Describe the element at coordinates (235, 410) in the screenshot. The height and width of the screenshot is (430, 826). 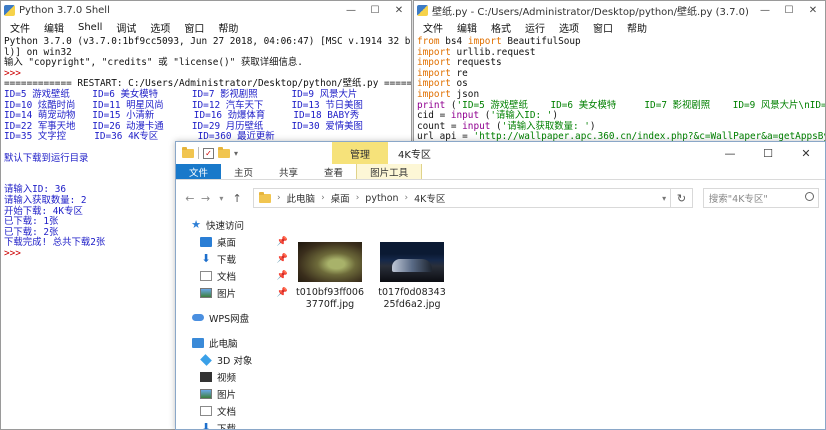
I see `nav-item-pc-documents: 文档` at that location.